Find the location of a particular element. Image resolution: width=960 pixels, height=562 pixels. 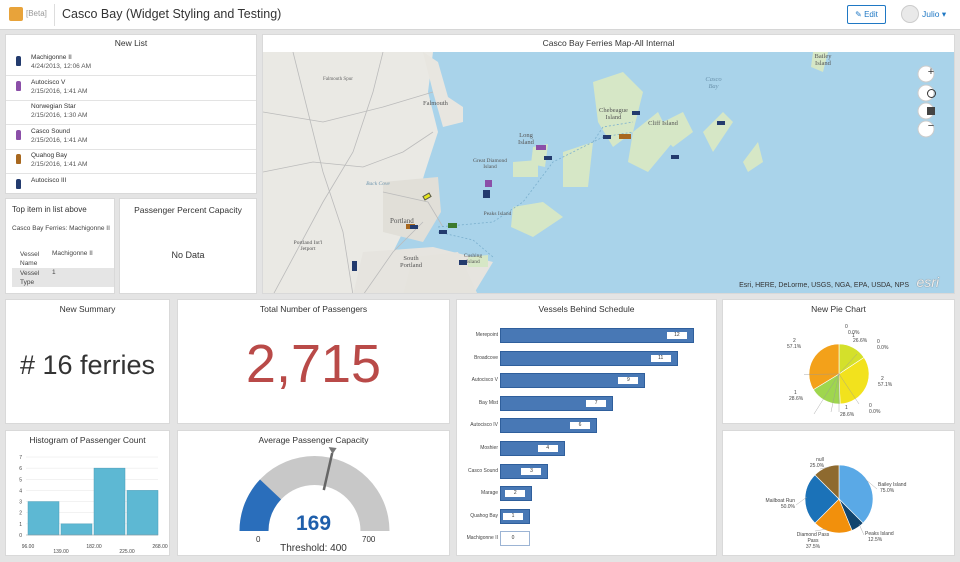

zoom-out-button: − is located at coordinates (931, 126).